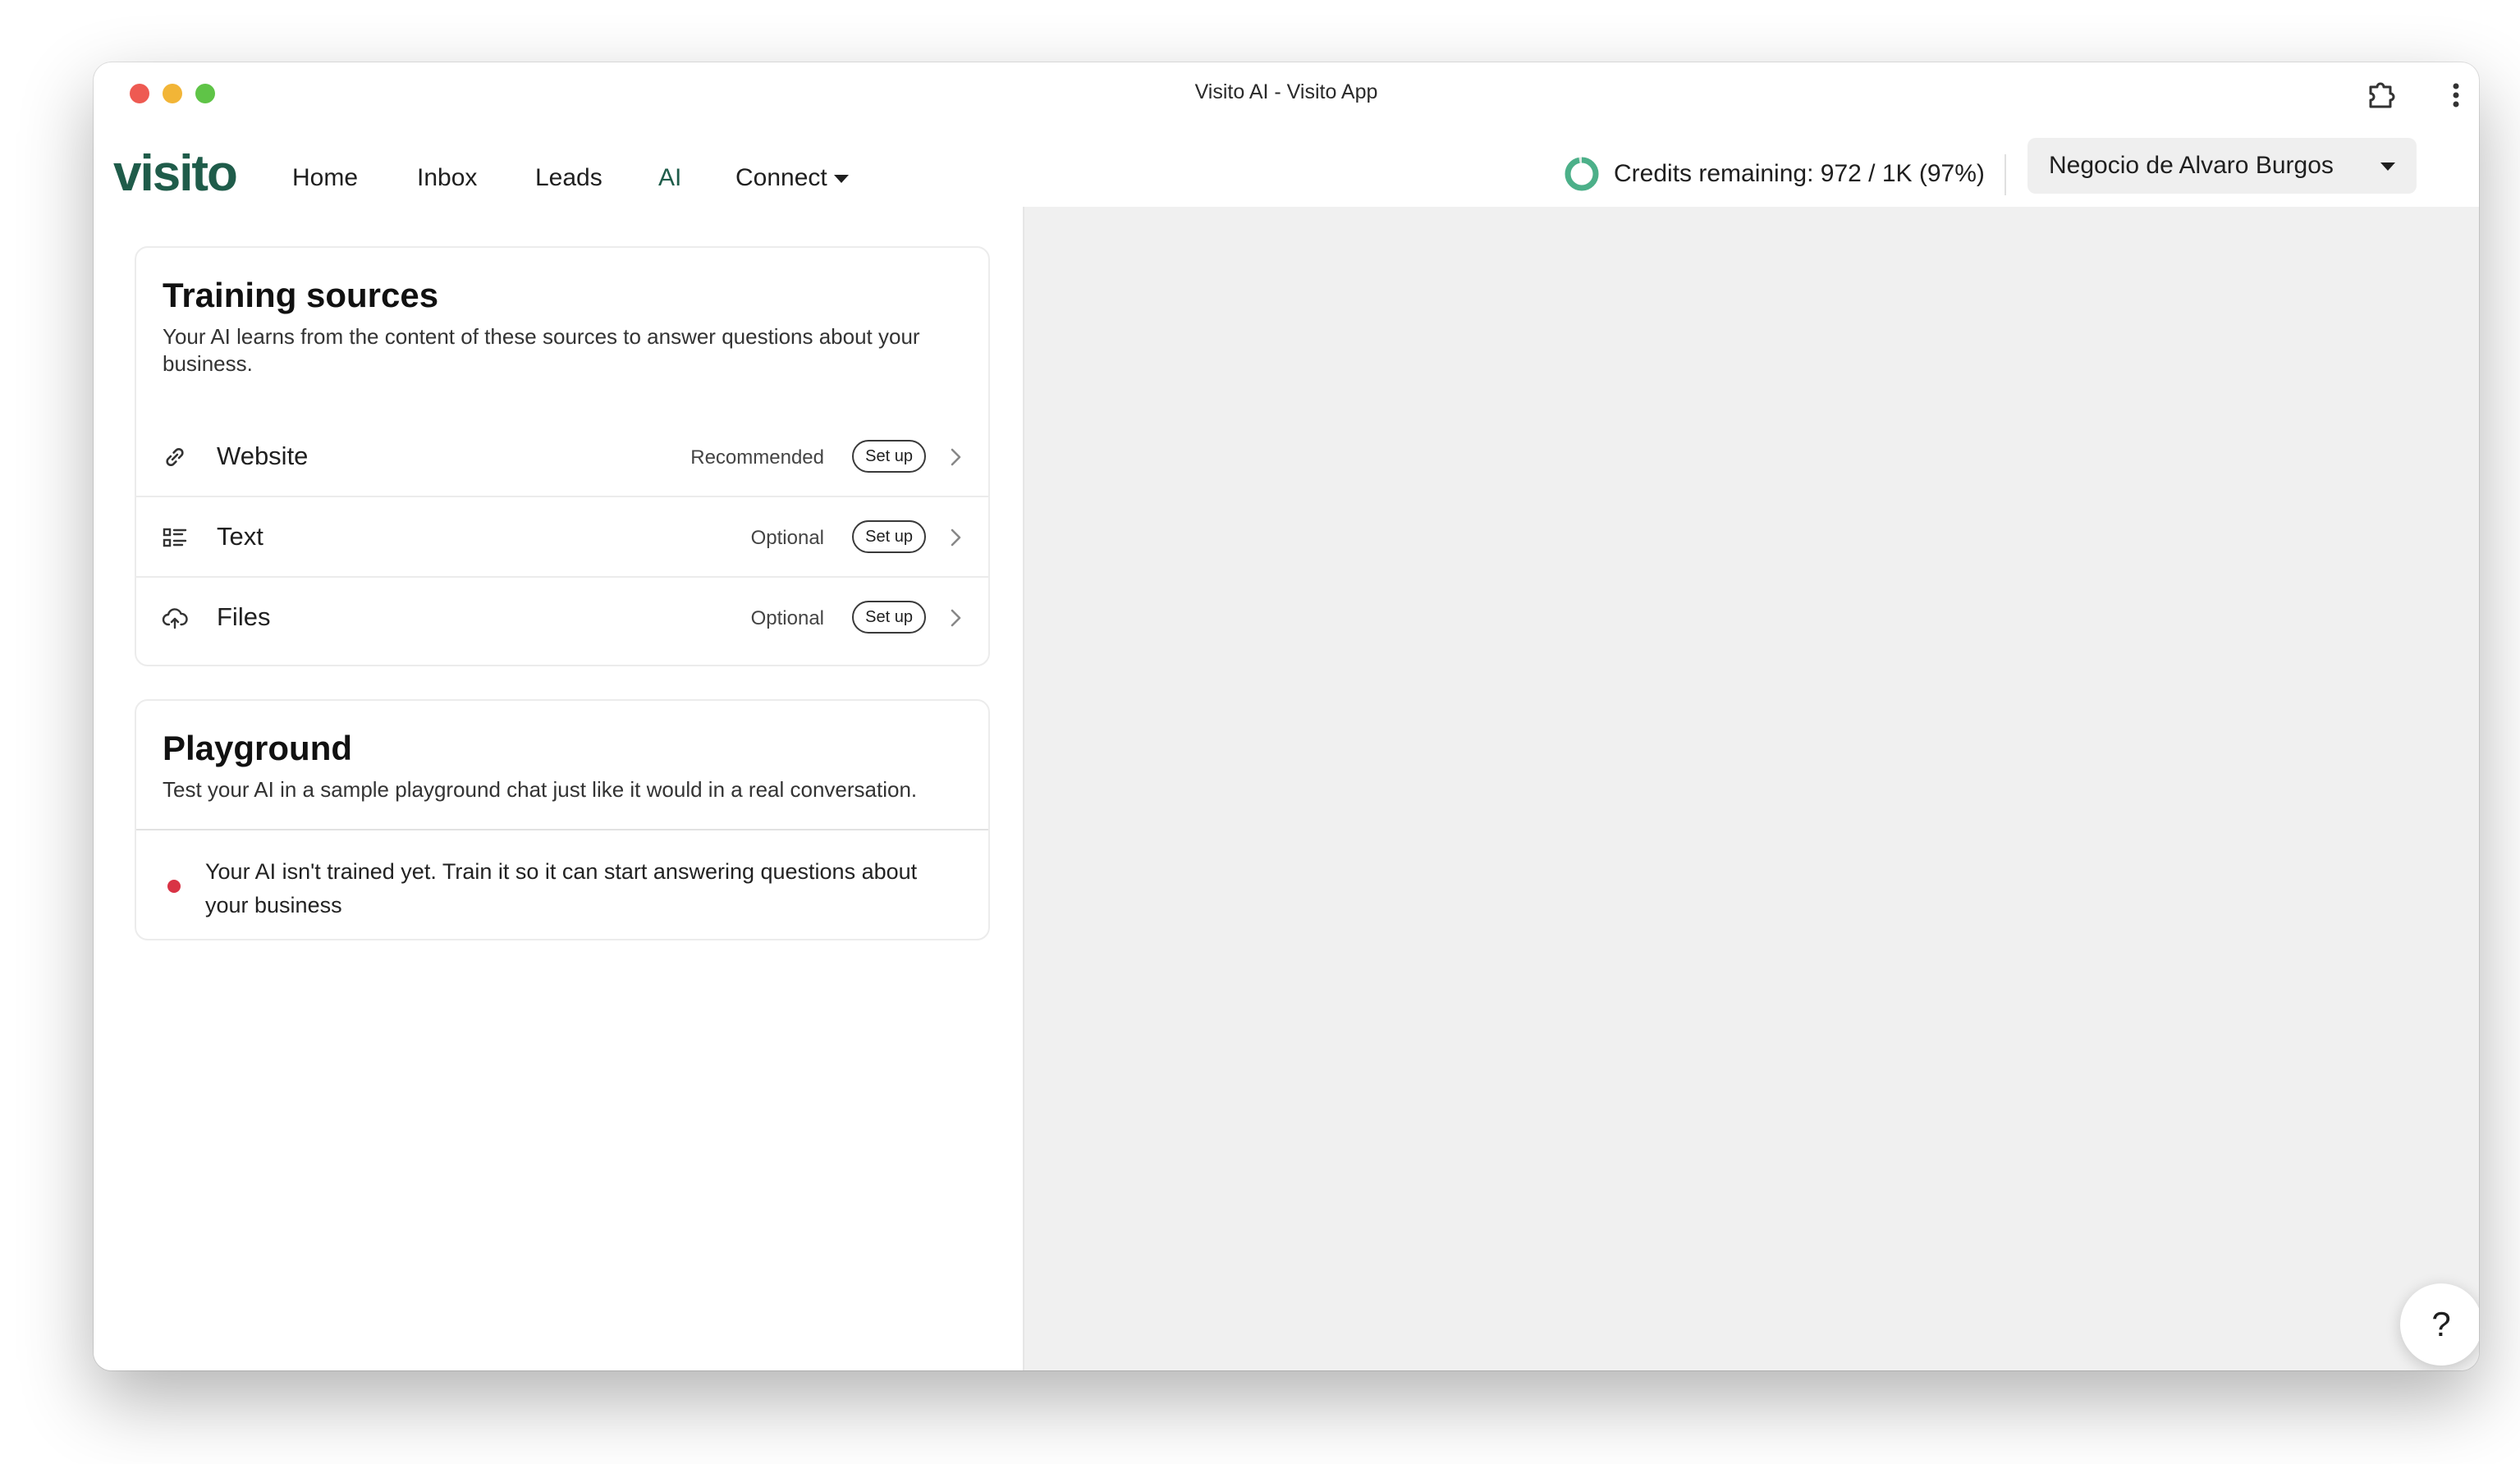  I want to click on nav-connect-label: Connect, so click(781, 177).